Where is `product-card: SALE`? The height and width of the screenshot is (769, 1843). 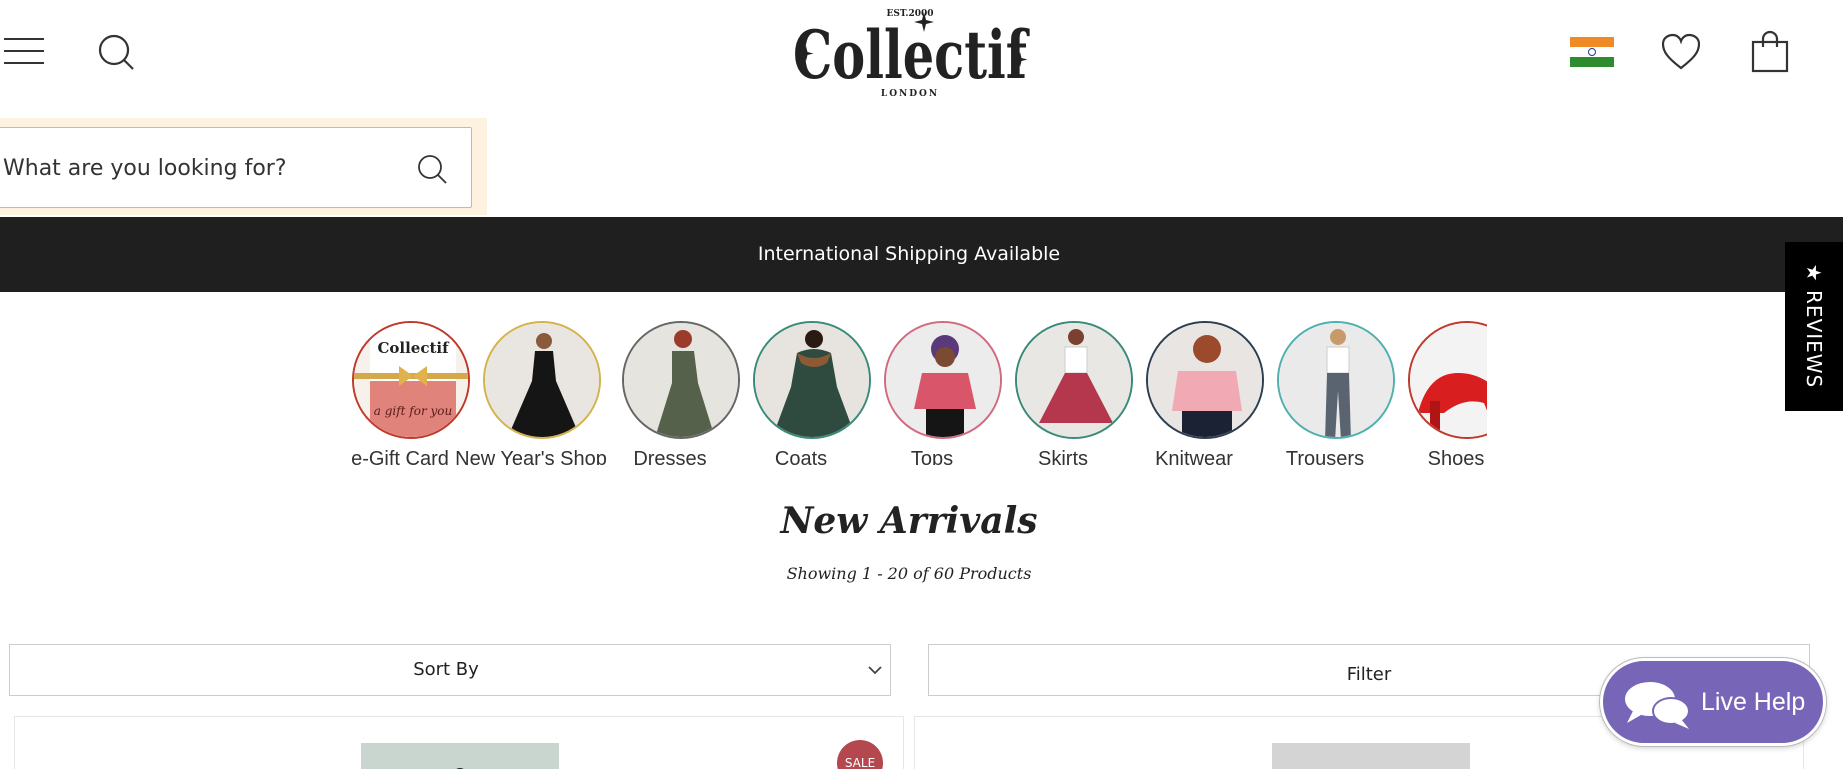 product-card: SALE is located at coordinates (459, 742).